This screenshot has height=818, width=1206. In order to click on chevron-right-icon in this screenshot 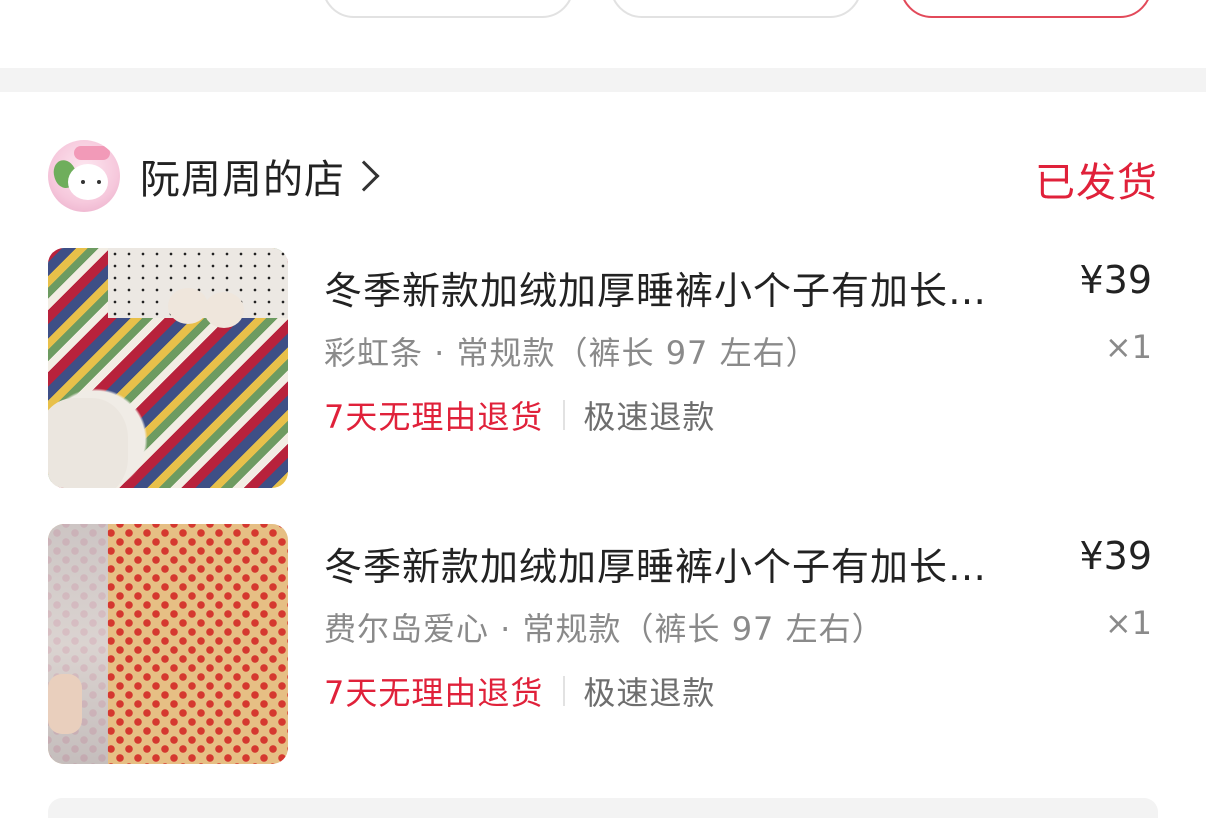, I will do `click(364, 176)`.